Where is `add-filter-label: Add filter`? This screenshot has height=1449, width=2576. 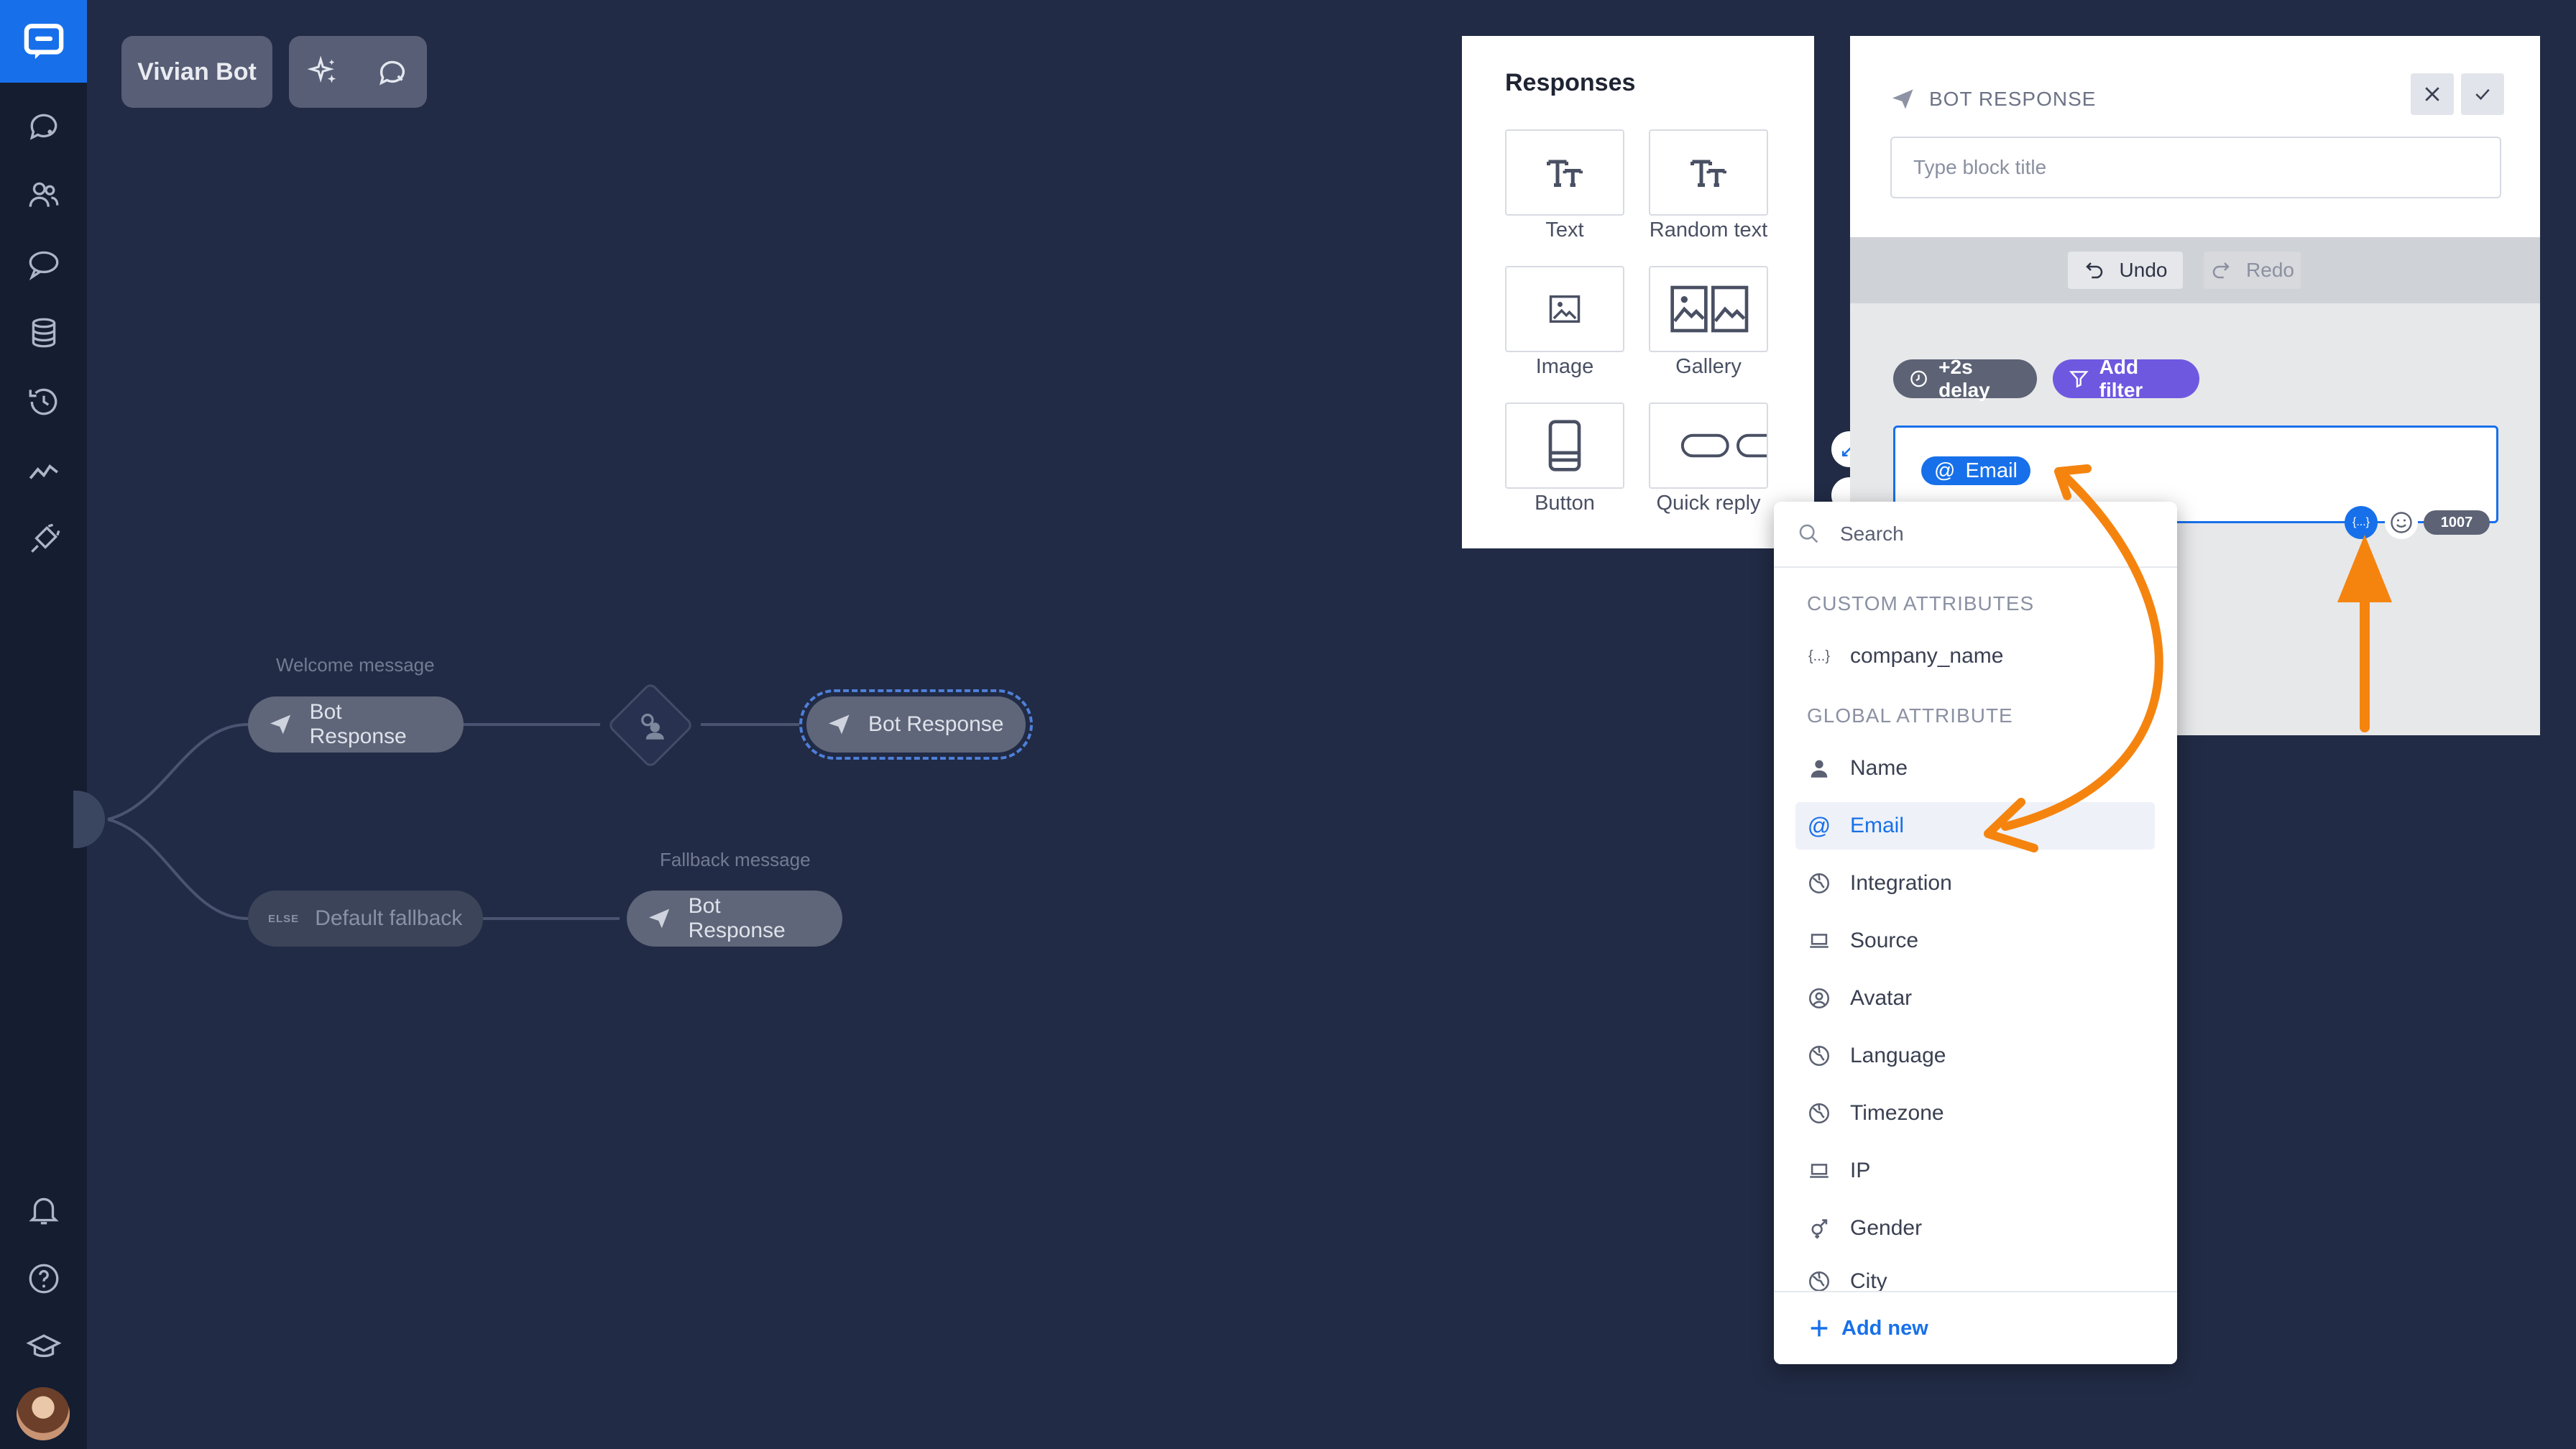 add-filter-label: Add filter is located at coordinates (2121, 378).